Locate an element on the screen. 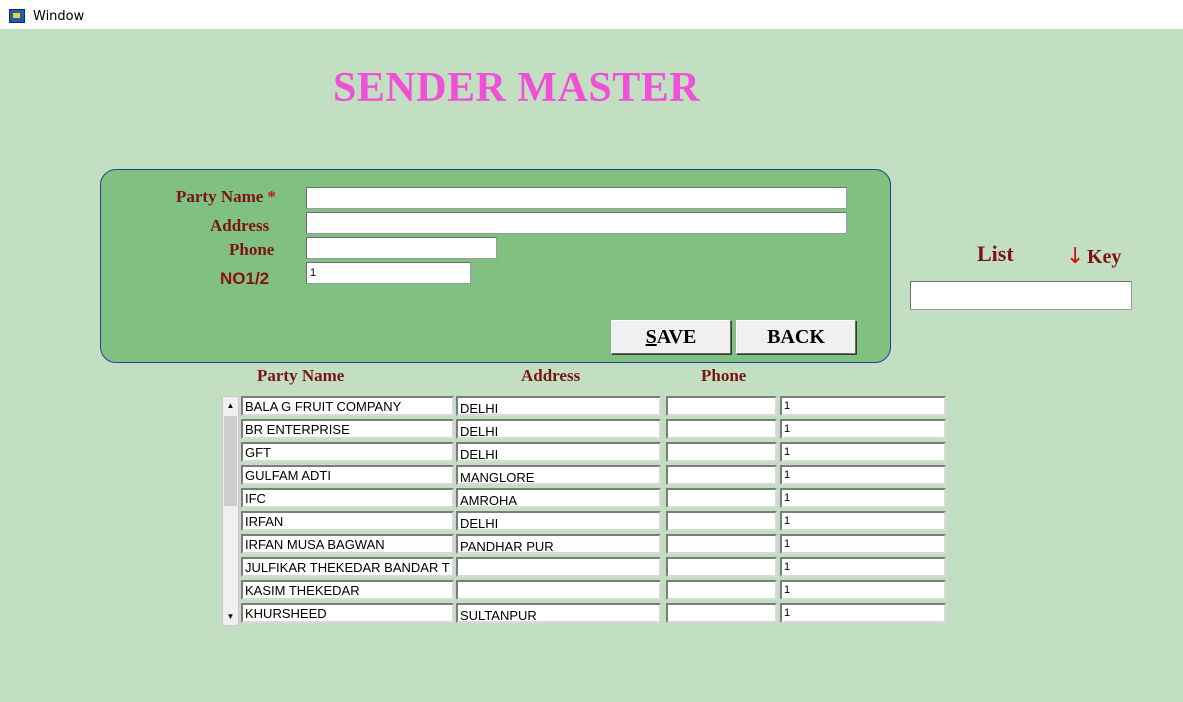 The image size is (1183, 702). down-arrow-icon: ↓ is located at coordinates (1075, 256).